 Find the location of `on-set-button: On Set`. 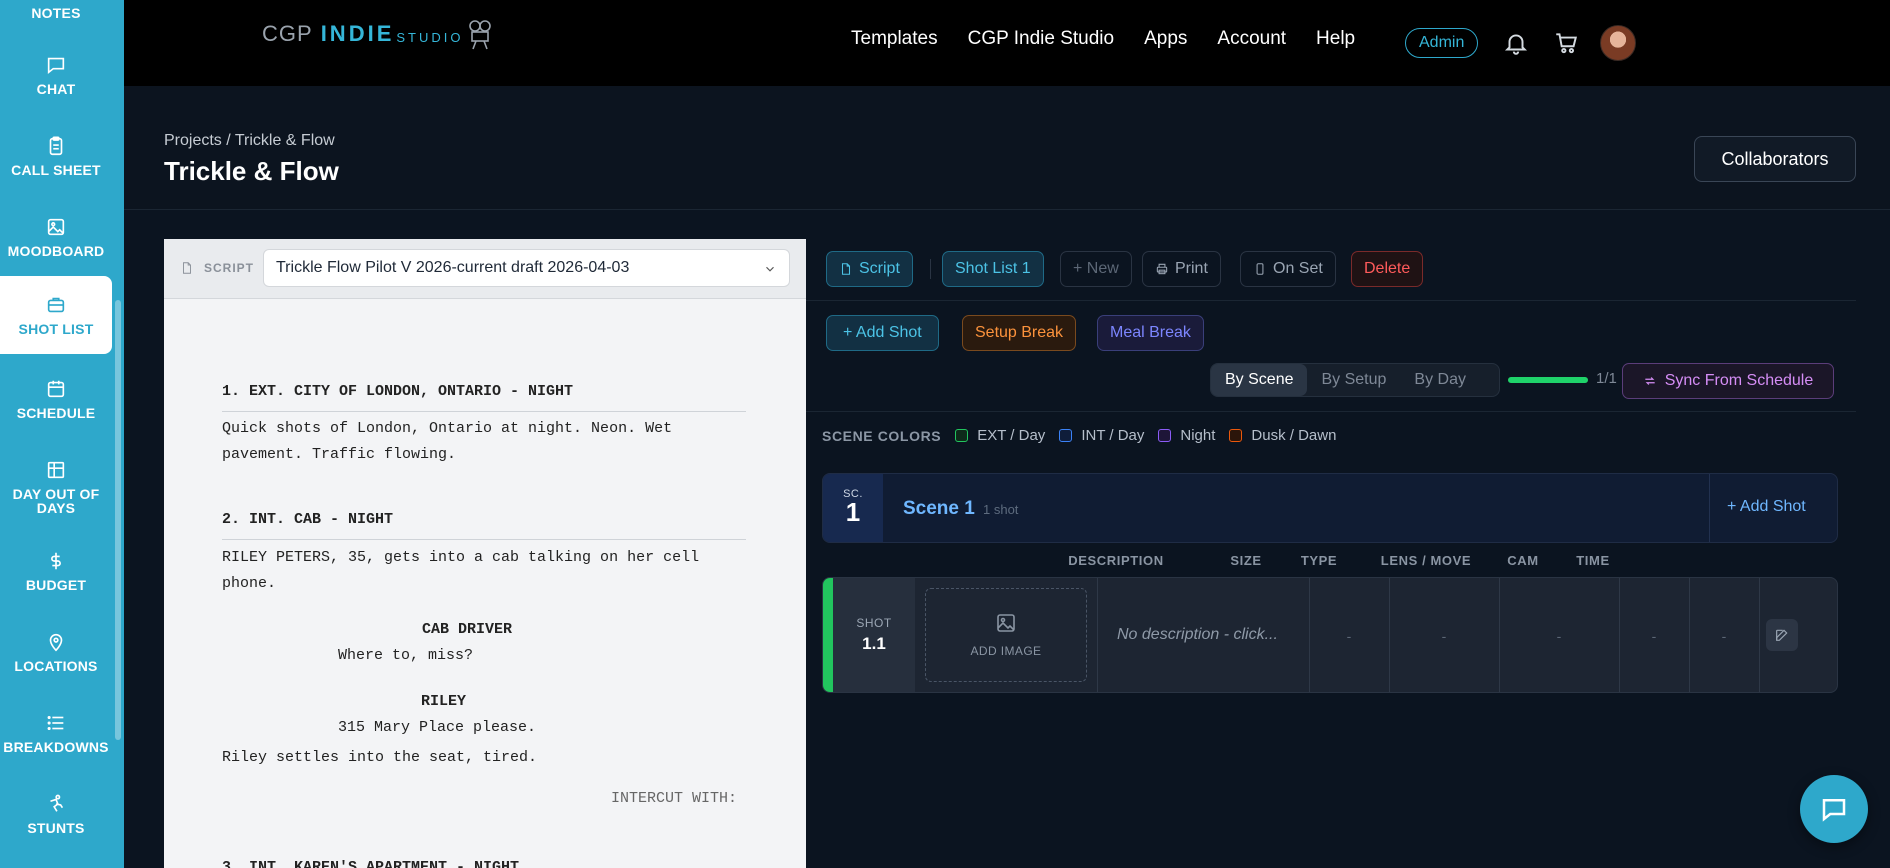

on-set-button: On Set is located at coordinates (1288, 269).